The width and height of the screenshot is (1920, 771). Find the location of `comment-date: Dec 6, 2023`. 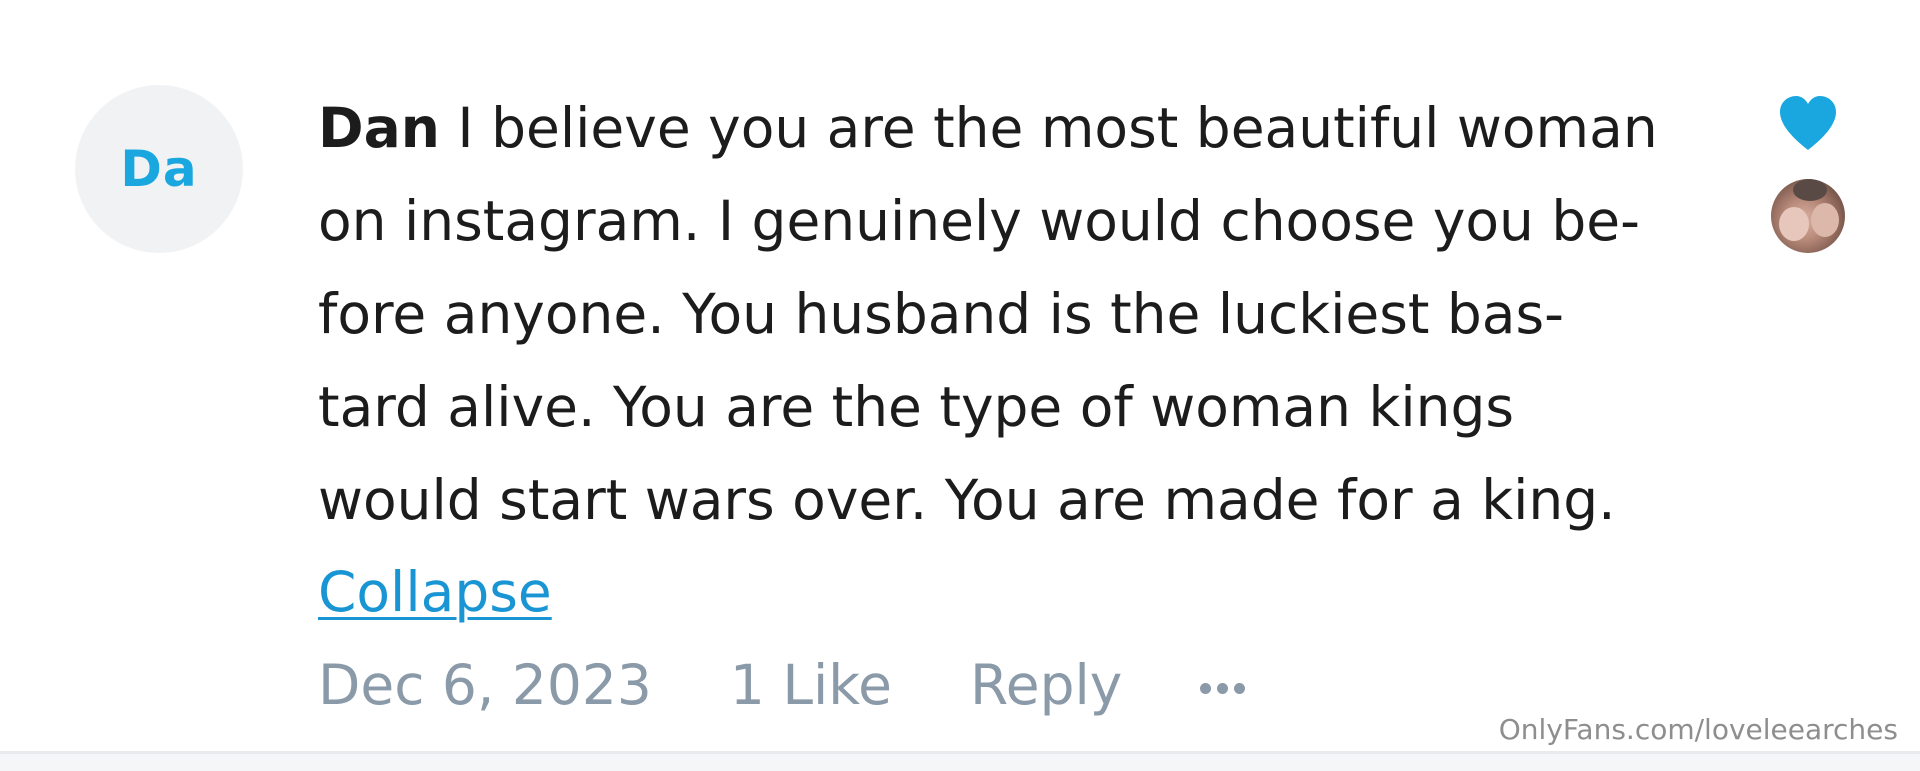

comment-date: Dec 6, 2023 is located at coordinates (485, 685).